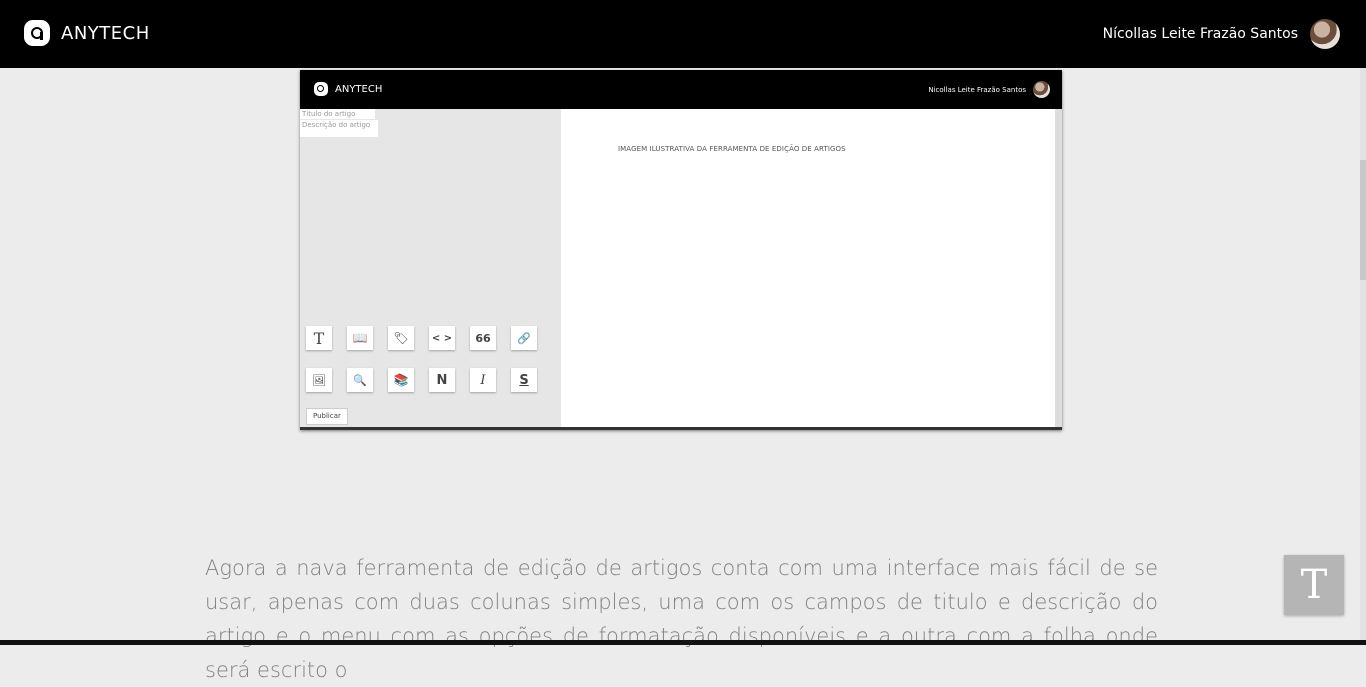 Image resolution: width=1366 pixels, height=687 pixels. What do you see at coordinates (360, 380) in the screenshot?
I see `search-document-icon: 🔍` at bounding box center [360, 380].